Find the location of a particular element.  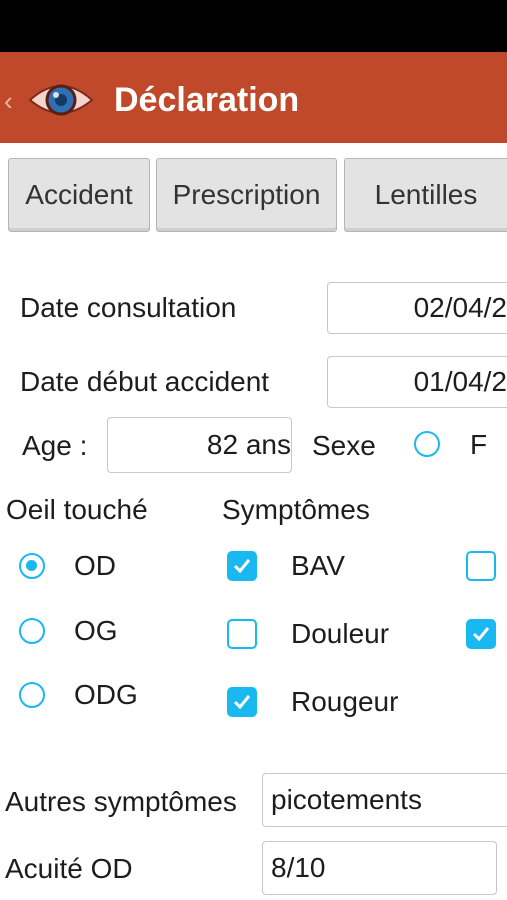

autres-symptomes-label: Autres symptômes is located at coordinates (121, 801).